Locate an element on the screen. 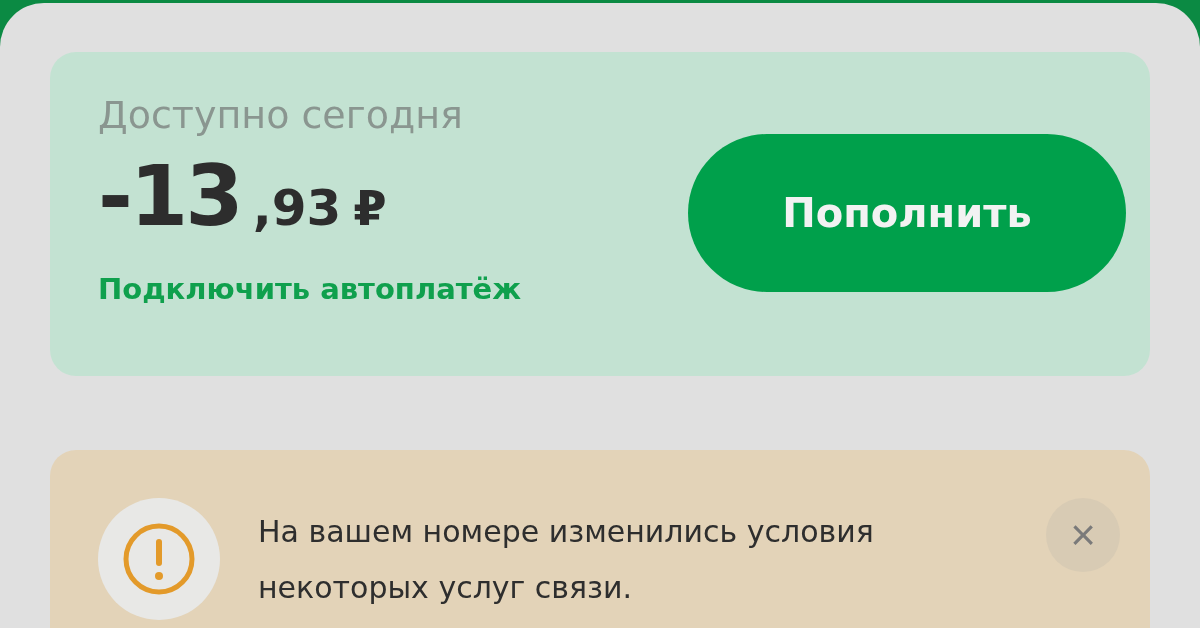 The image size is (1200, 628). currency-sign: ₽ is located at coordinates (370, 208).